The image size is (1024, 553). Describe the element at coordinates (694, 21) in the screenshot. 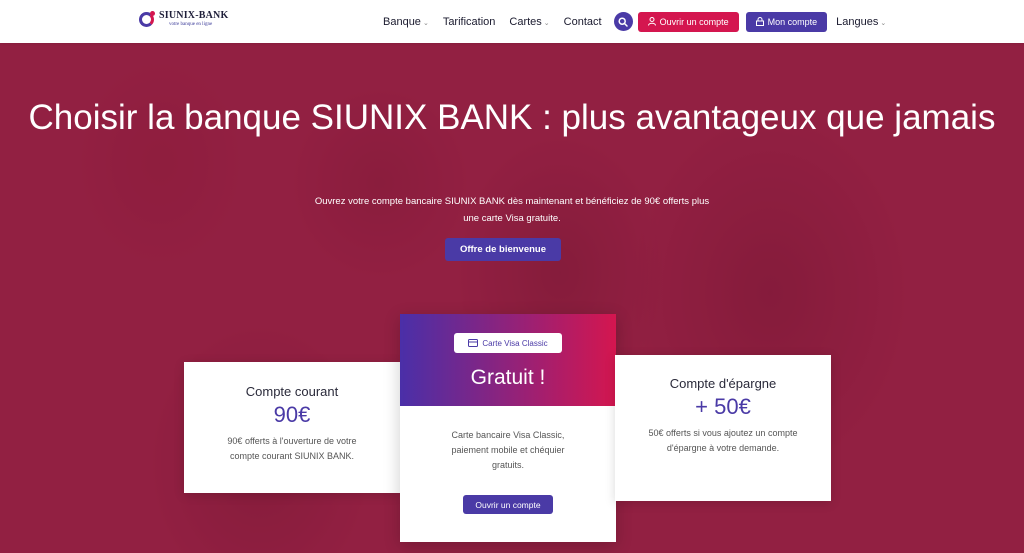

I see `open-account-label: Ouvrir un compte` at that location.